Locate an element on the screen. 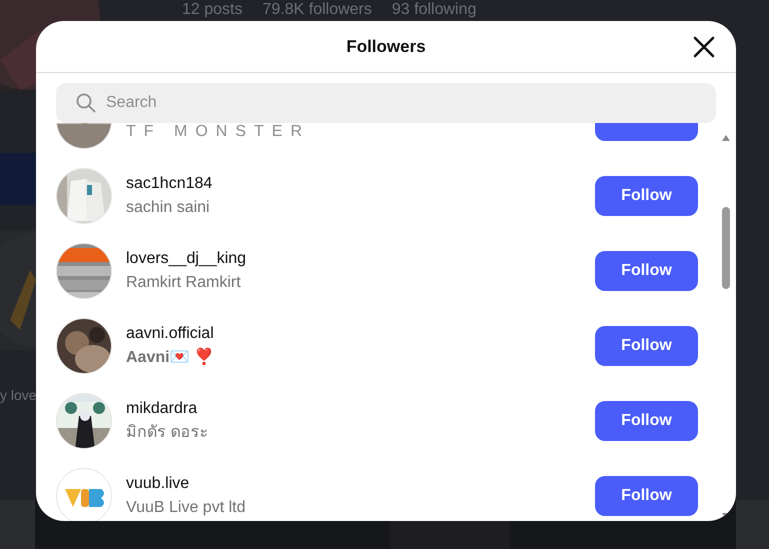 The height and width of the screenshot is (549, 769). search-field: Search is located at coordinates (386, 103).